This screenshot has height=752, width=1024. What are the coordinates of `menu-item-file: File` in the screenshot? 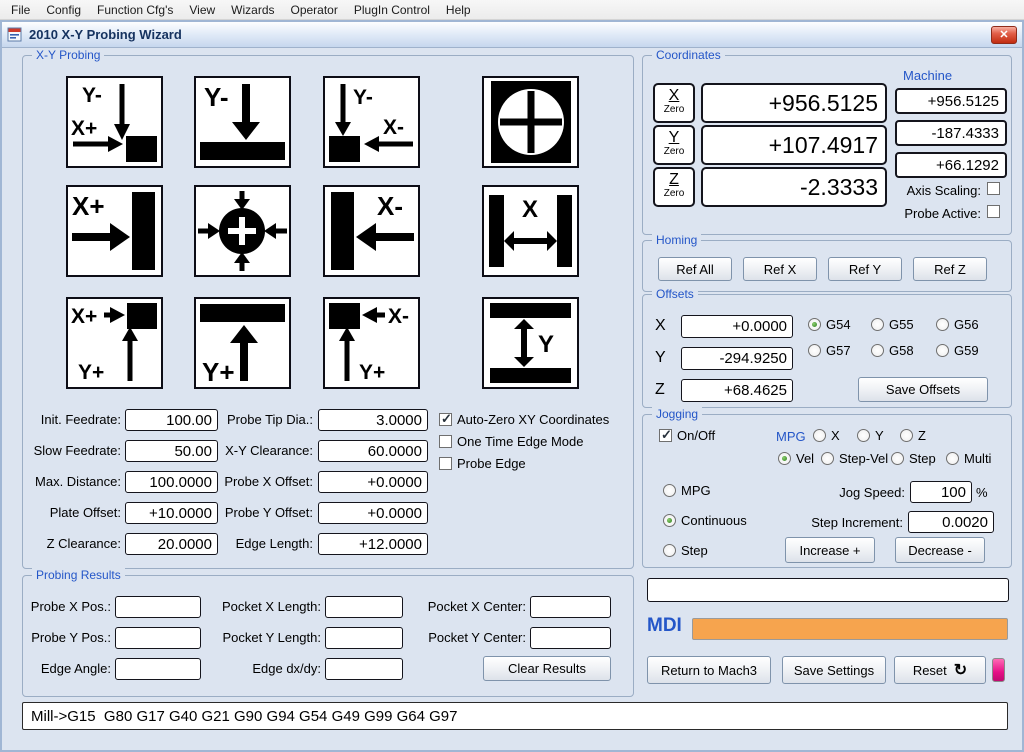 It's located at (20, 10).